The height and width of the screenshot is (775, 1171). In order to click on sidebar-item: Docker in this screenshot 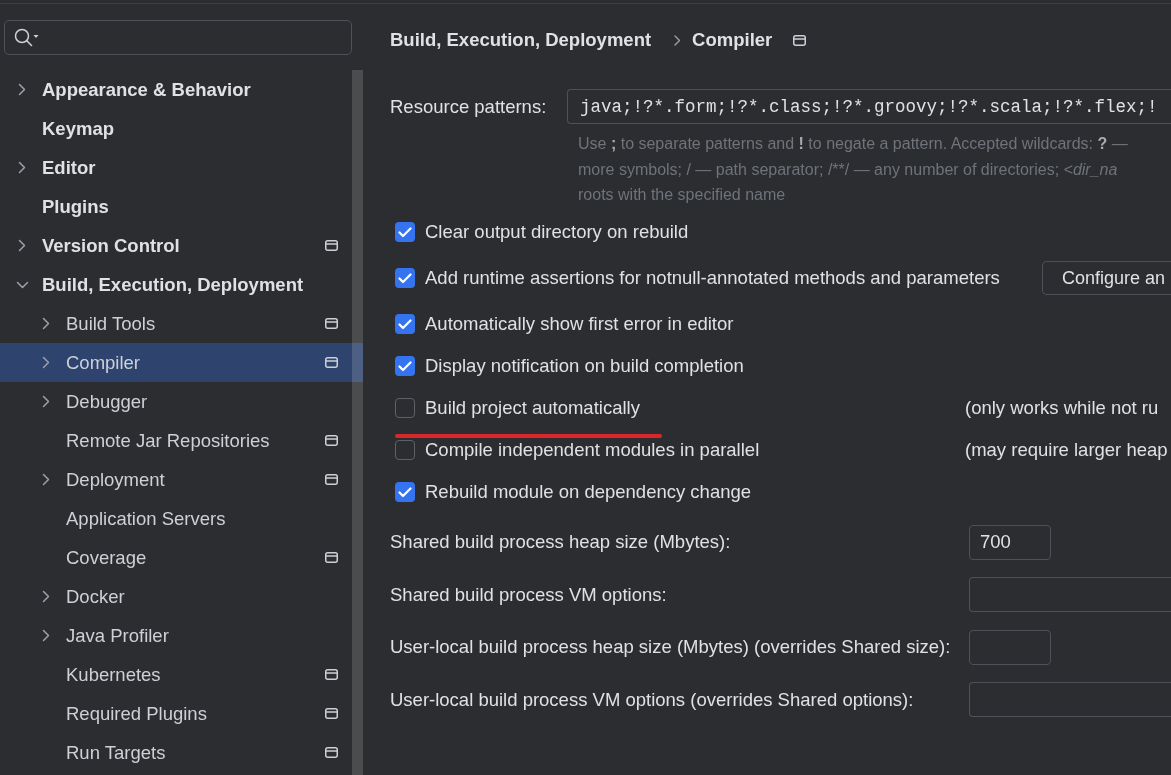, I will do `click(181, 596)`.